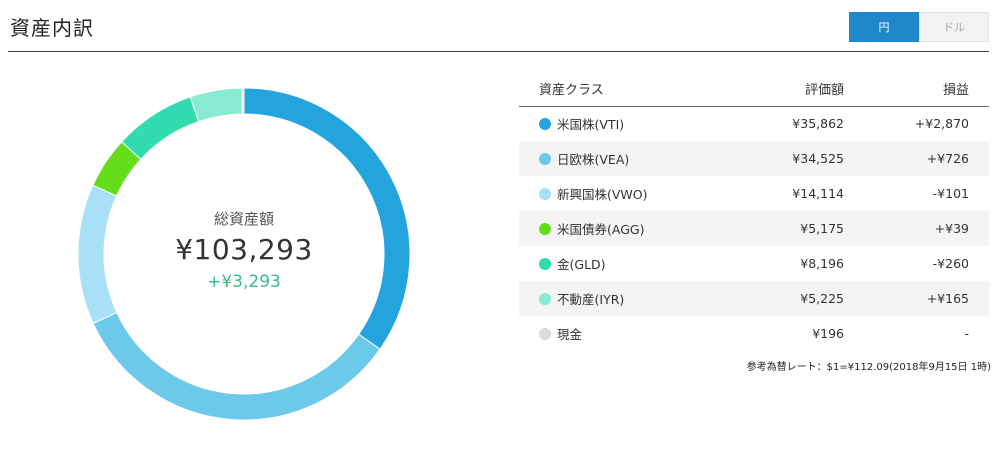  I want to click on asset-gain: +¥726, so click(916, 158).